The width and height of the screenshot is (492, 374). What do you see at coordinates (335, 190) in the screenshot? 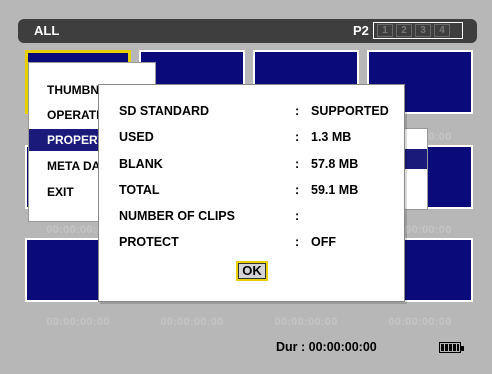
I see `property-value: 59.1 MB` at bounding box center [335, 190].